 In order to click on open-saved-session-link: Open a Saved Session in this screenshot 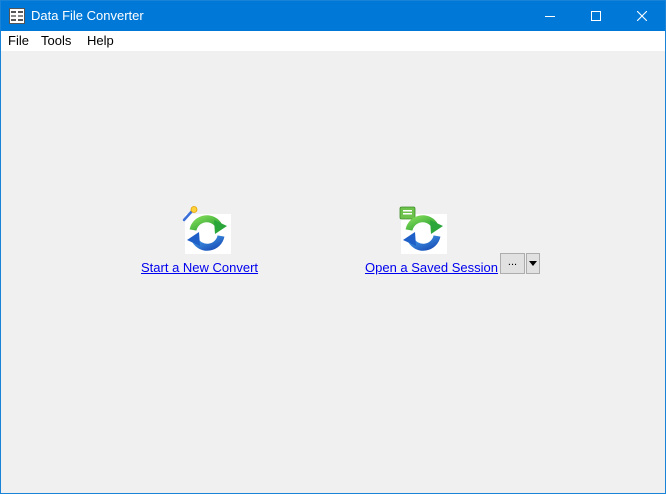, I will do `click(431, 268)`.